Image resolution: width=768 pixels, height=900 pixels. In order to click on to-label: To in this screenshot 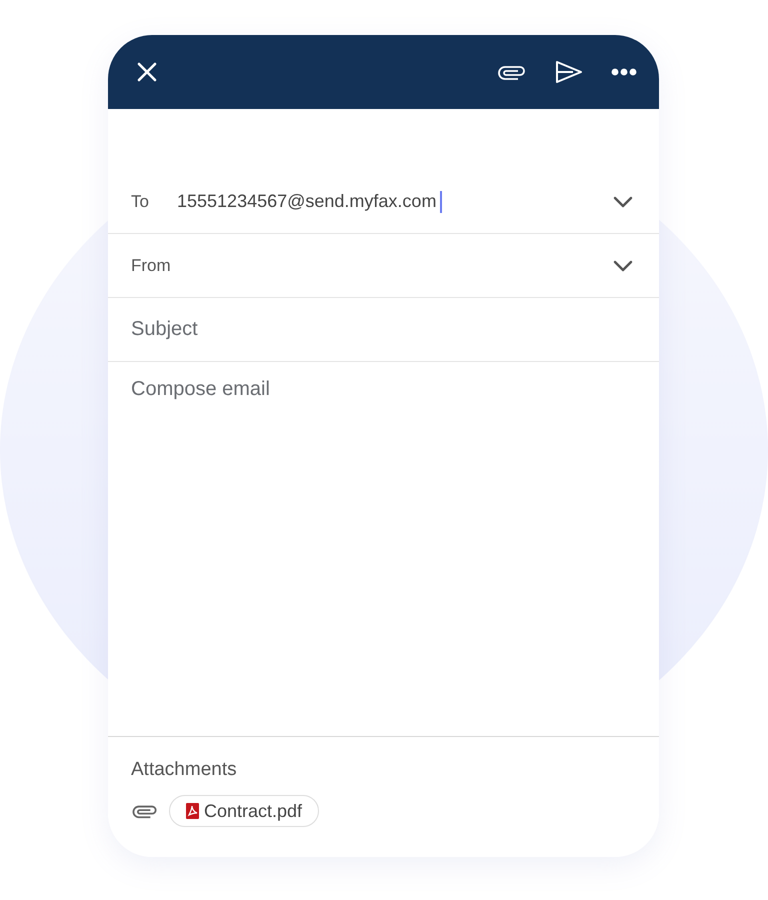, I will do `click(140, 202)`.